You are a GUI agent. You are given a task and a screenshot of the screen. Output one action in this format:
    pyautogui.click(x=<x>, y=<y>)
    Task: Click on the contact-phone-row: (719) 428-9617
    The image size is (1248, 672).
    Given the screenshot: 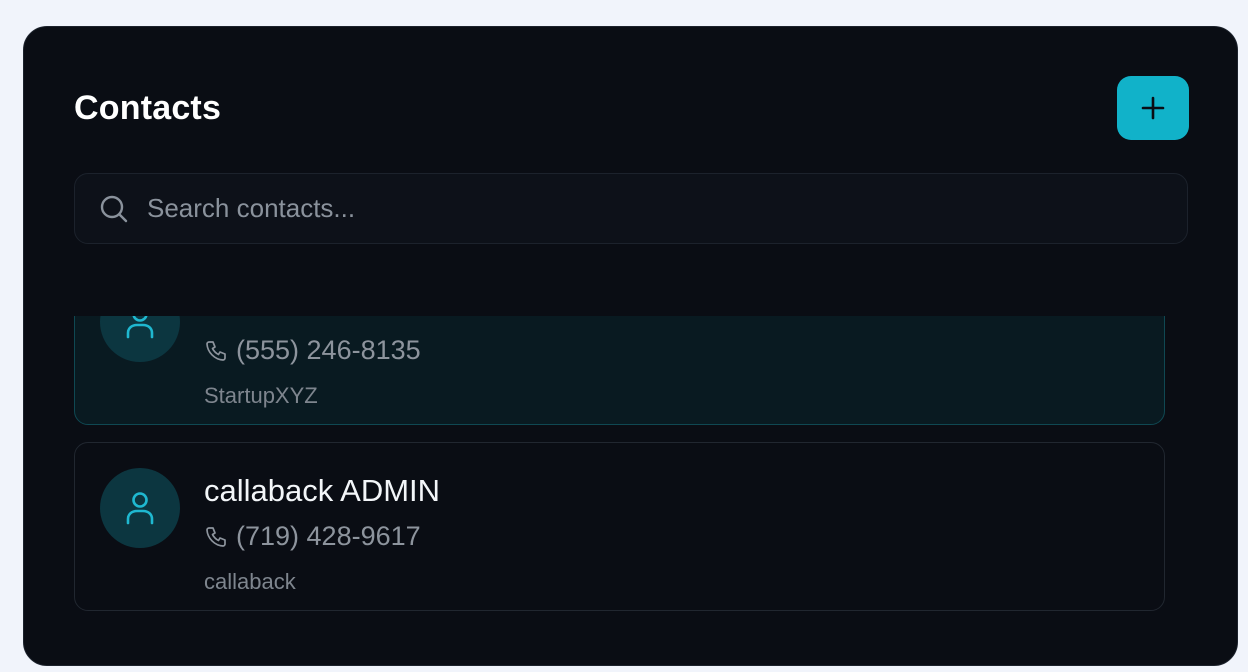 What is the action you would take?
    pyautogui.click(x=312, y=536)
    